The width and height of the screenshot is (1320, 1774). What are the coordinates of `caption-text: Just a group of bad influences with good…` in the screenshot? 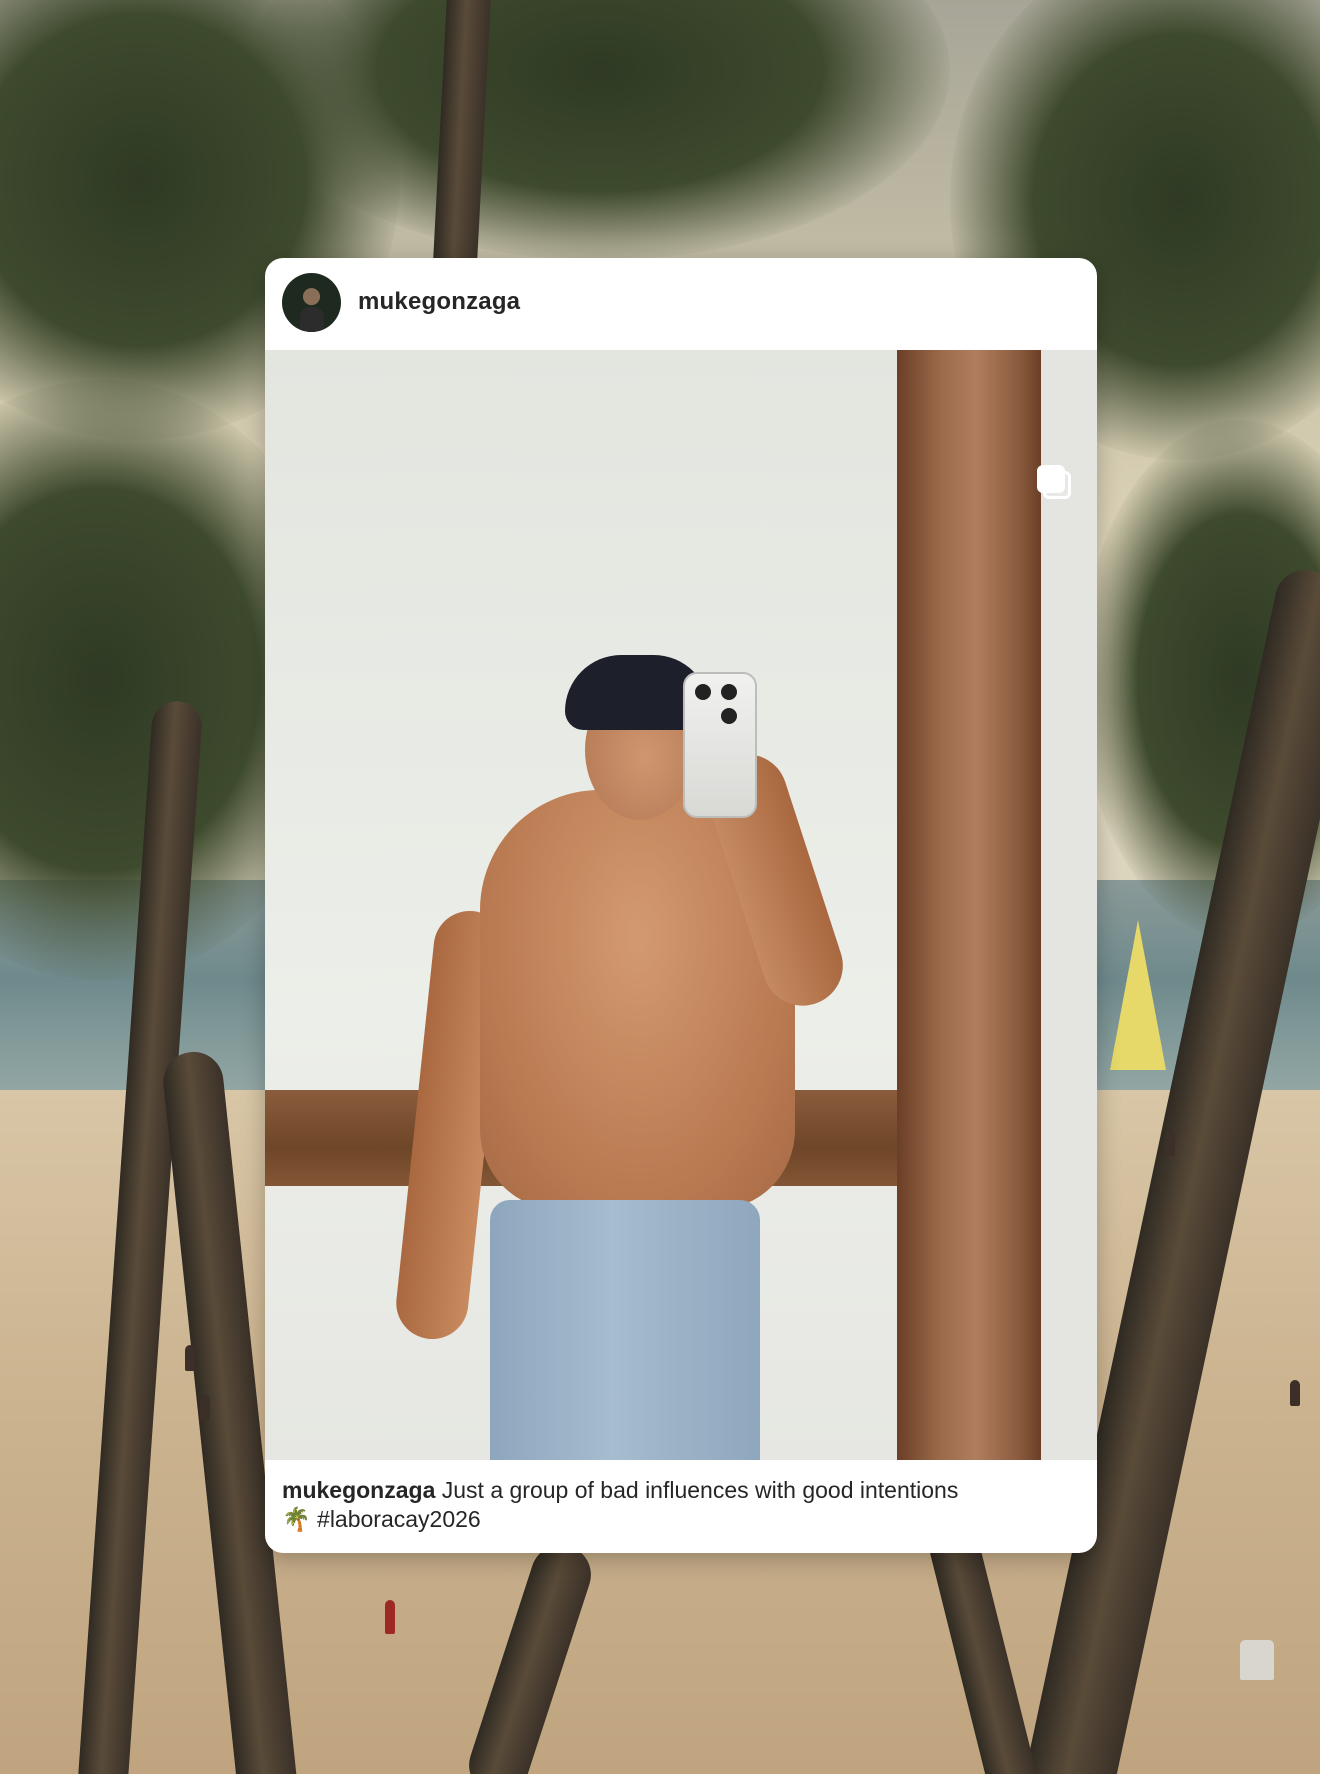 It's located at (700, 1490).